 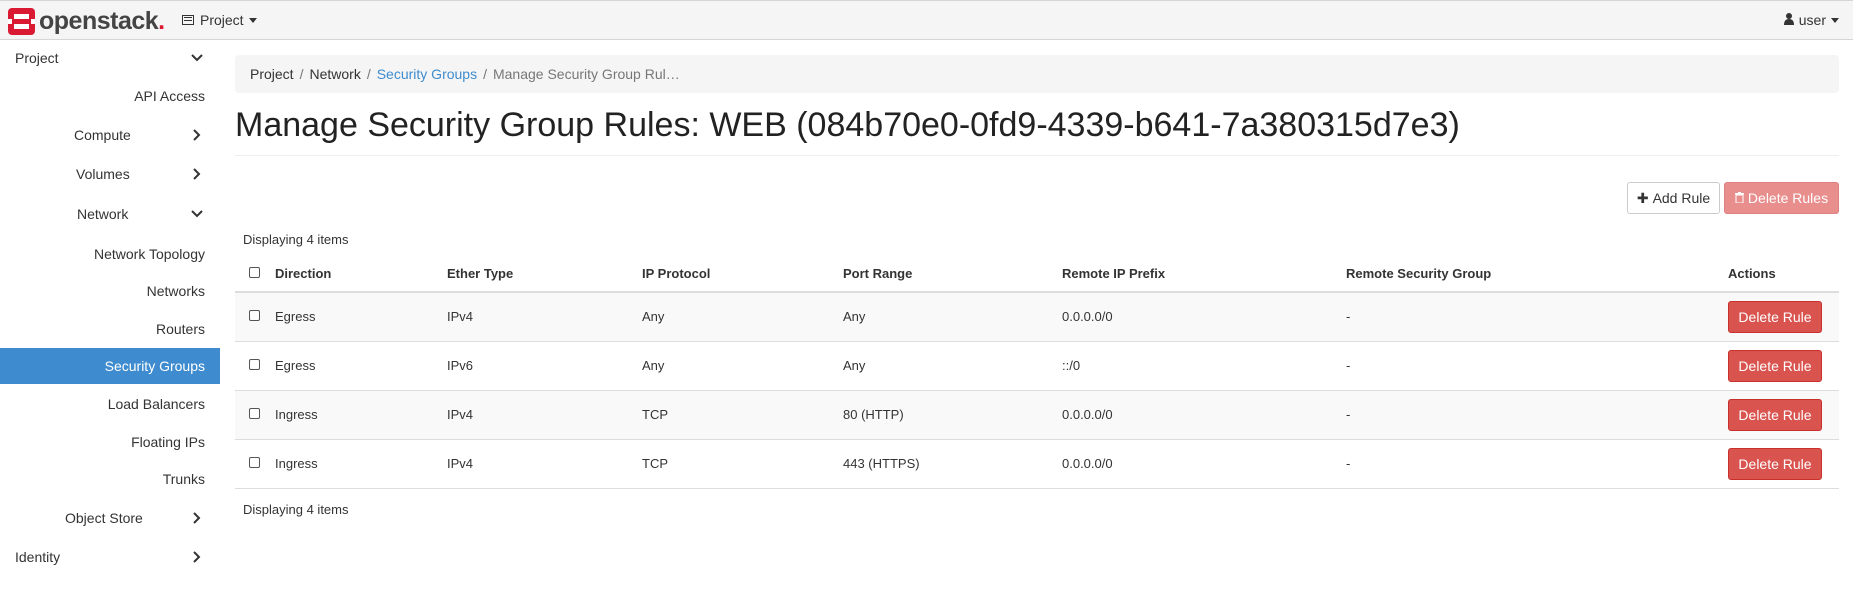 What do you see at coordinates (1204, 274) in the screenshot?
I see `column-header-remote-ip-prefix: Remote IP Prefix` at bounding box center [1204, 274].